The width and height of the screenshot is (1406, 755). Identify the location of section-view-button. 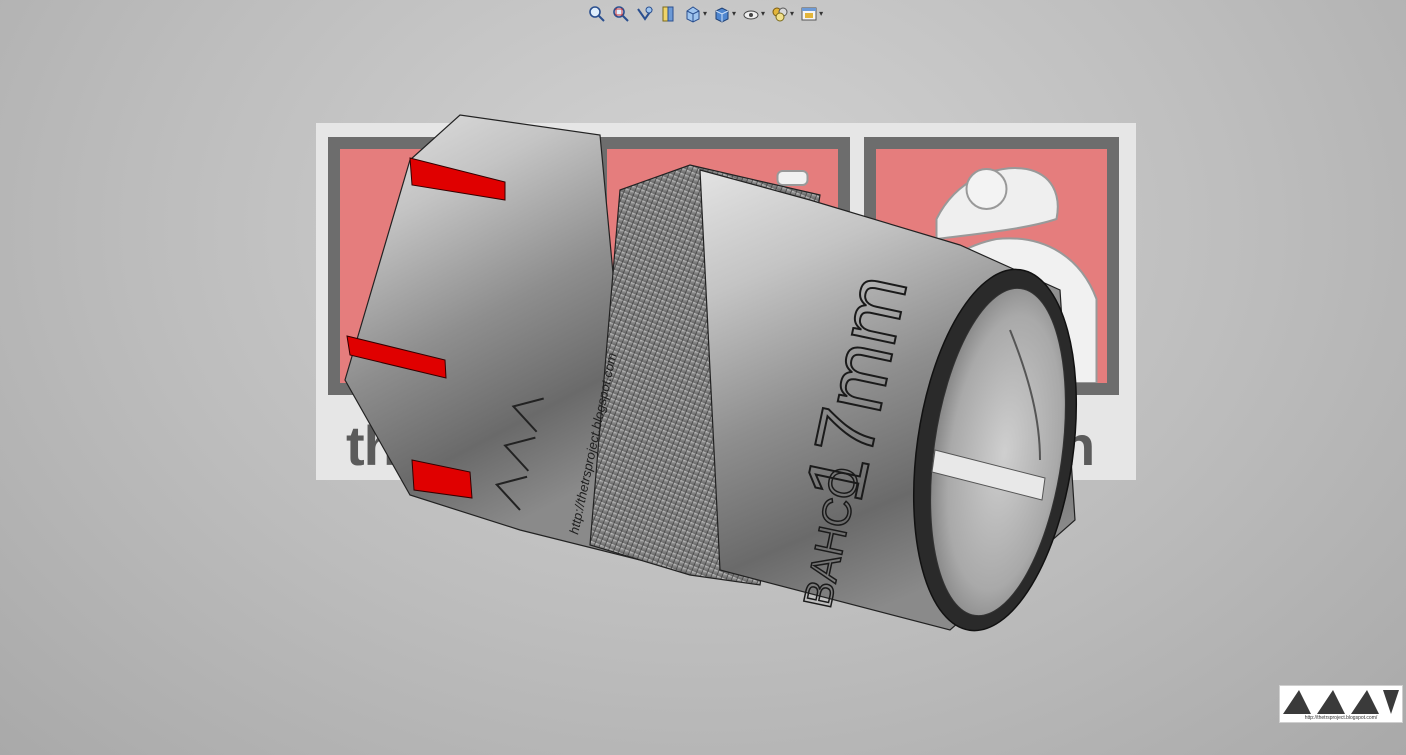
(669, 14).